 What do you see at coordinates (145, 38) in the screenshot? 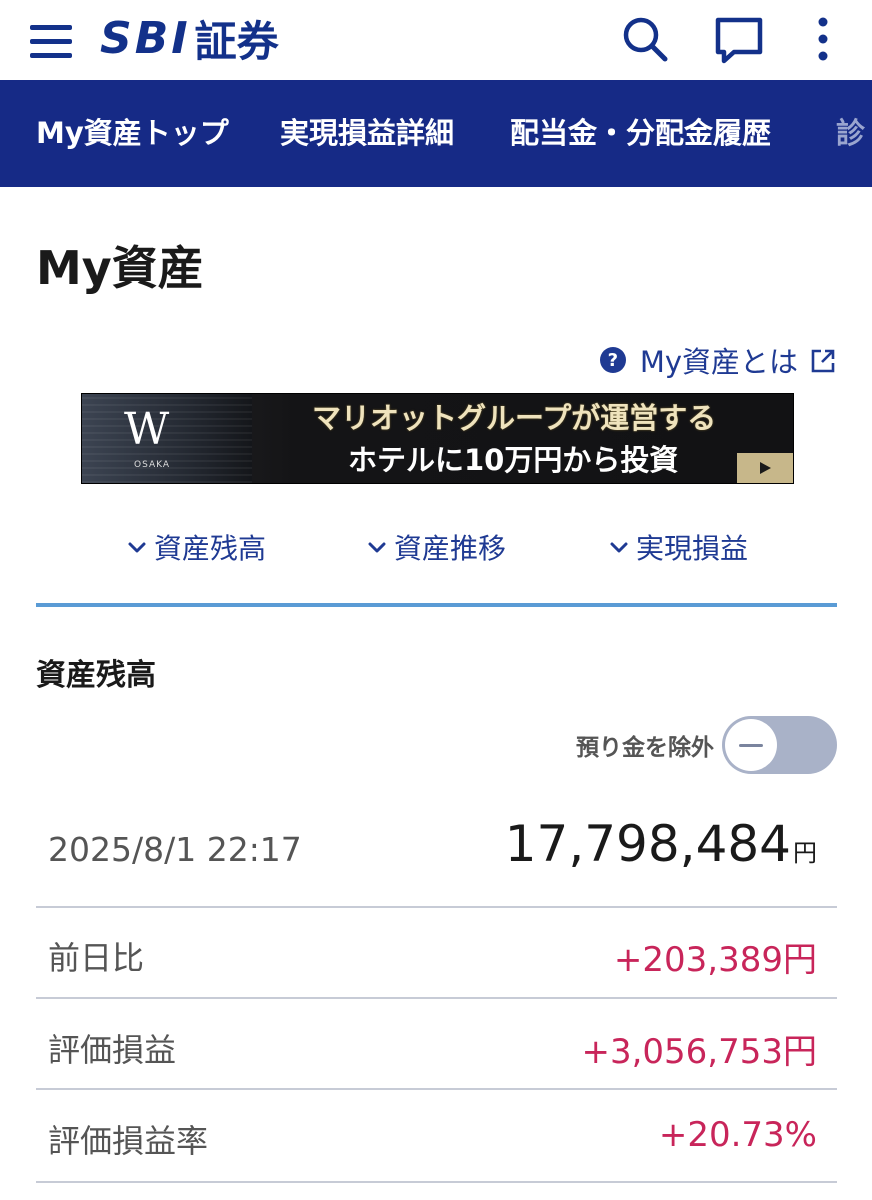
I see `logo-text: SBI` at bounding box center [145, 38].